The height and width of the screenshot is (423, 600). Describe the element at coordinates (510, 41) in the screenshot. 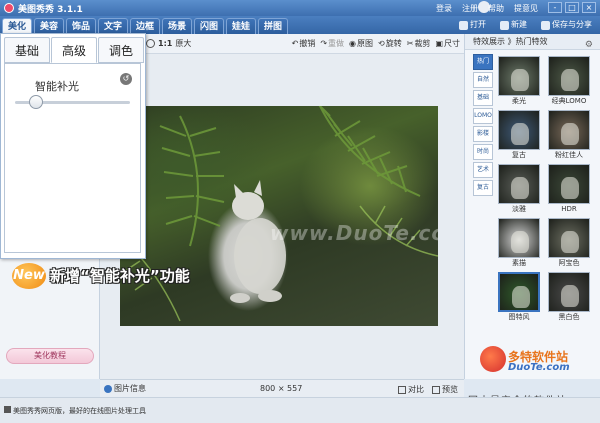

I see `effects-breadcrumb: 特效展示 》热门特效` at that location.